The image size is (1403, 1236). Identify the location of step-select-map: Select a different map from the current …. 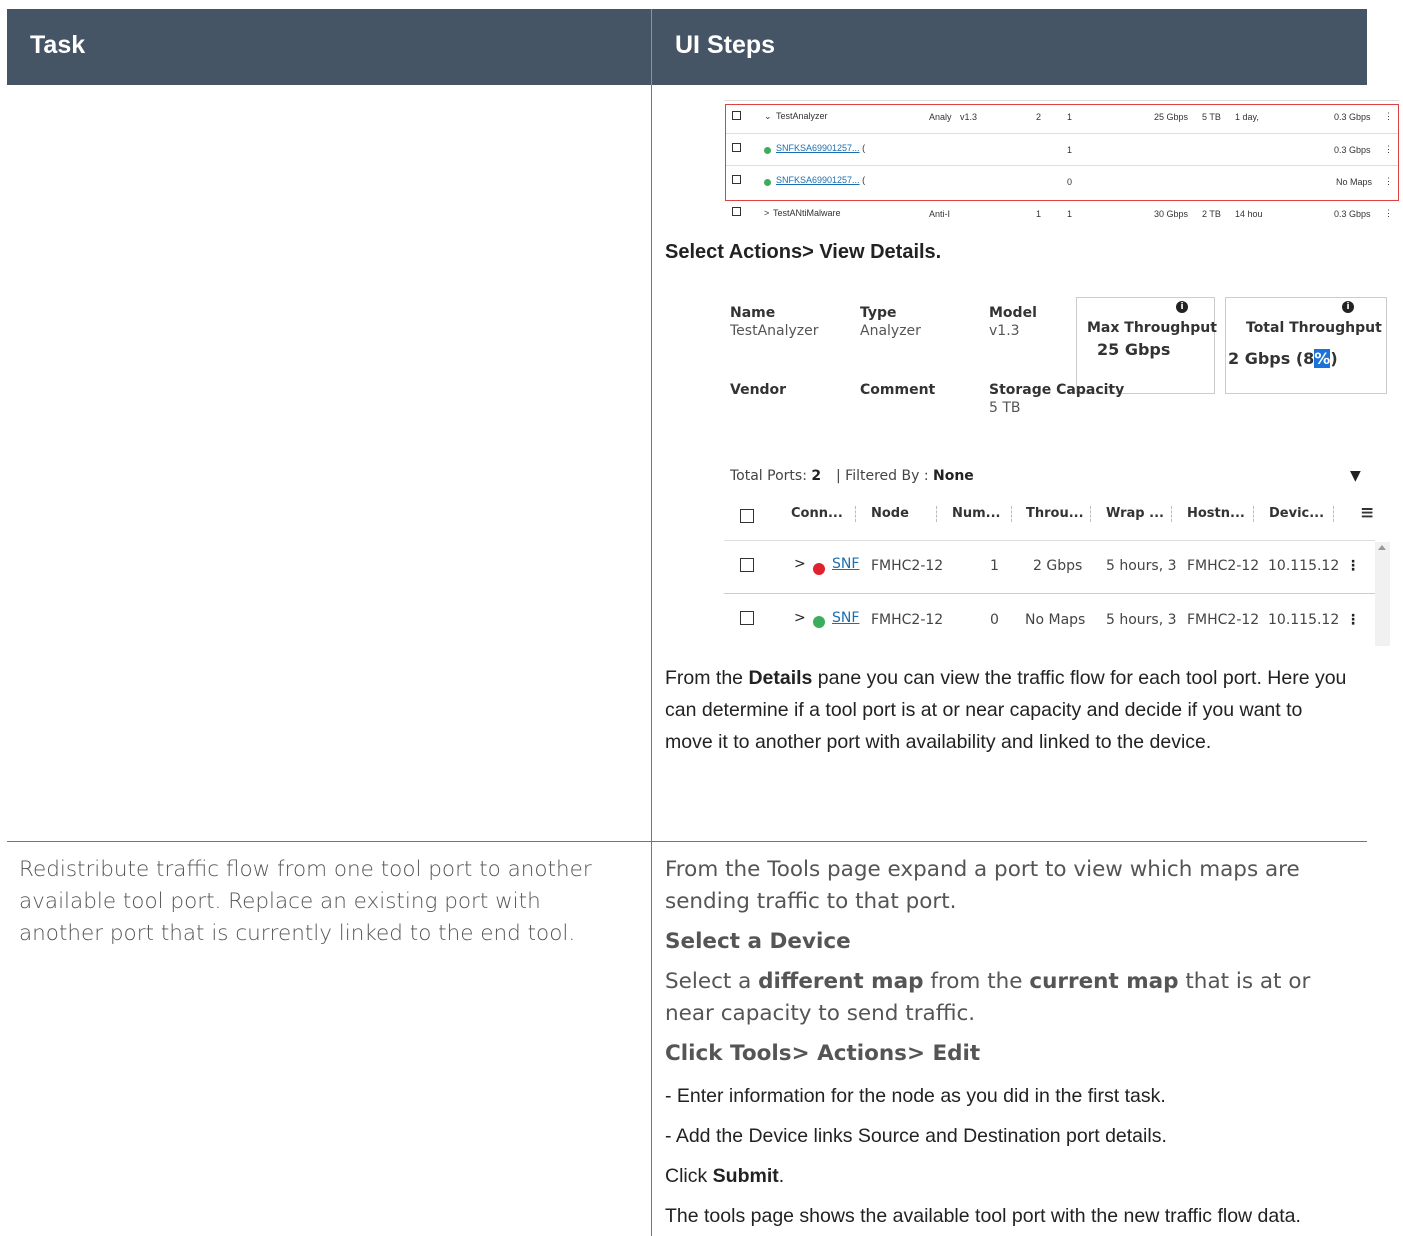
(1010, 998).